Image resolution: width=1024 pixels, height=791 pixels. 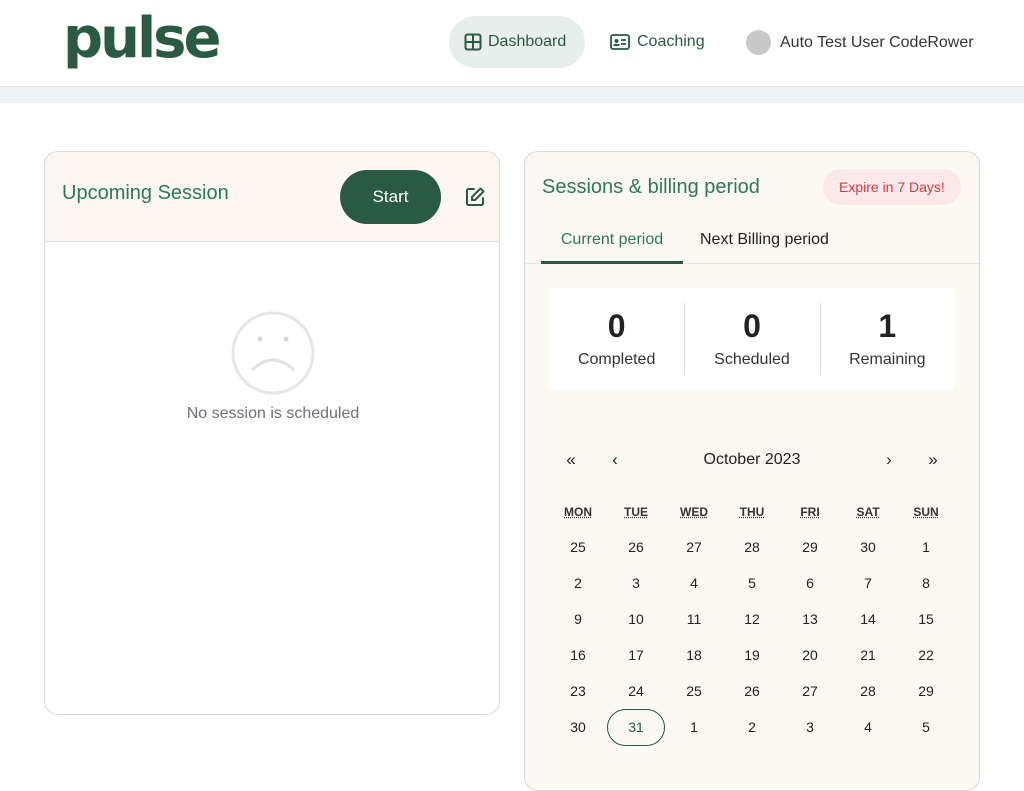 I want to click on calendar-day-today: 31, so click(x=636, y=727).